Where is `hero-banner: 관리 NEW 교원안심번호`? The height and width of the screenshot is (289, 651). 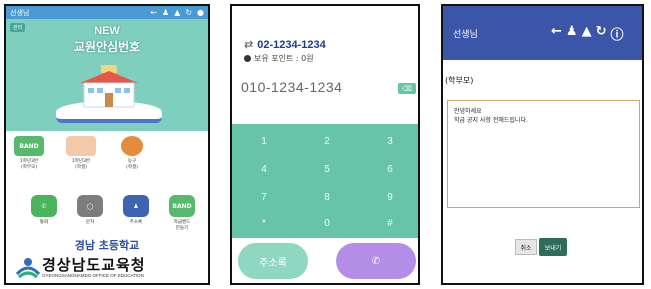
hero-banner: 관리 NEW 교원안심번호 is located at coordinates (107, 75).